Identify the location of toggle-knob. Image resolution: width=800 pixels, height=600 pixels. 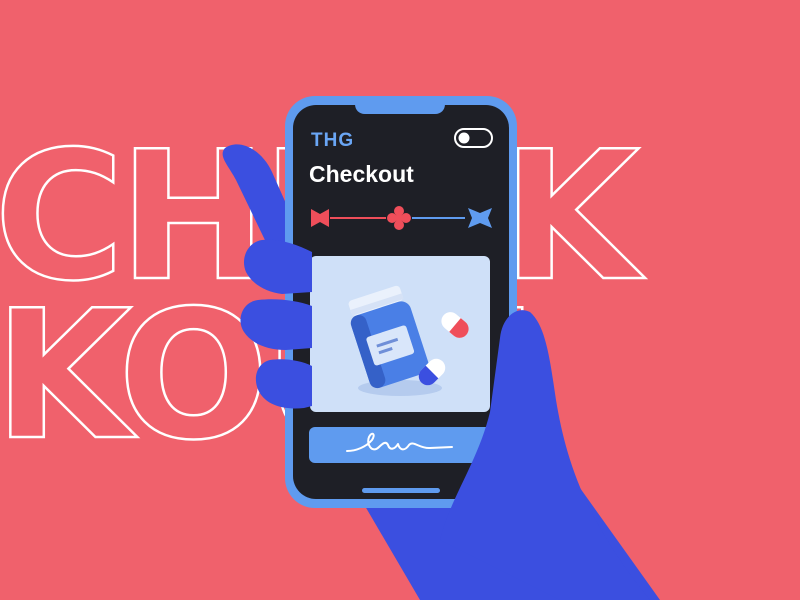
(464, 138).